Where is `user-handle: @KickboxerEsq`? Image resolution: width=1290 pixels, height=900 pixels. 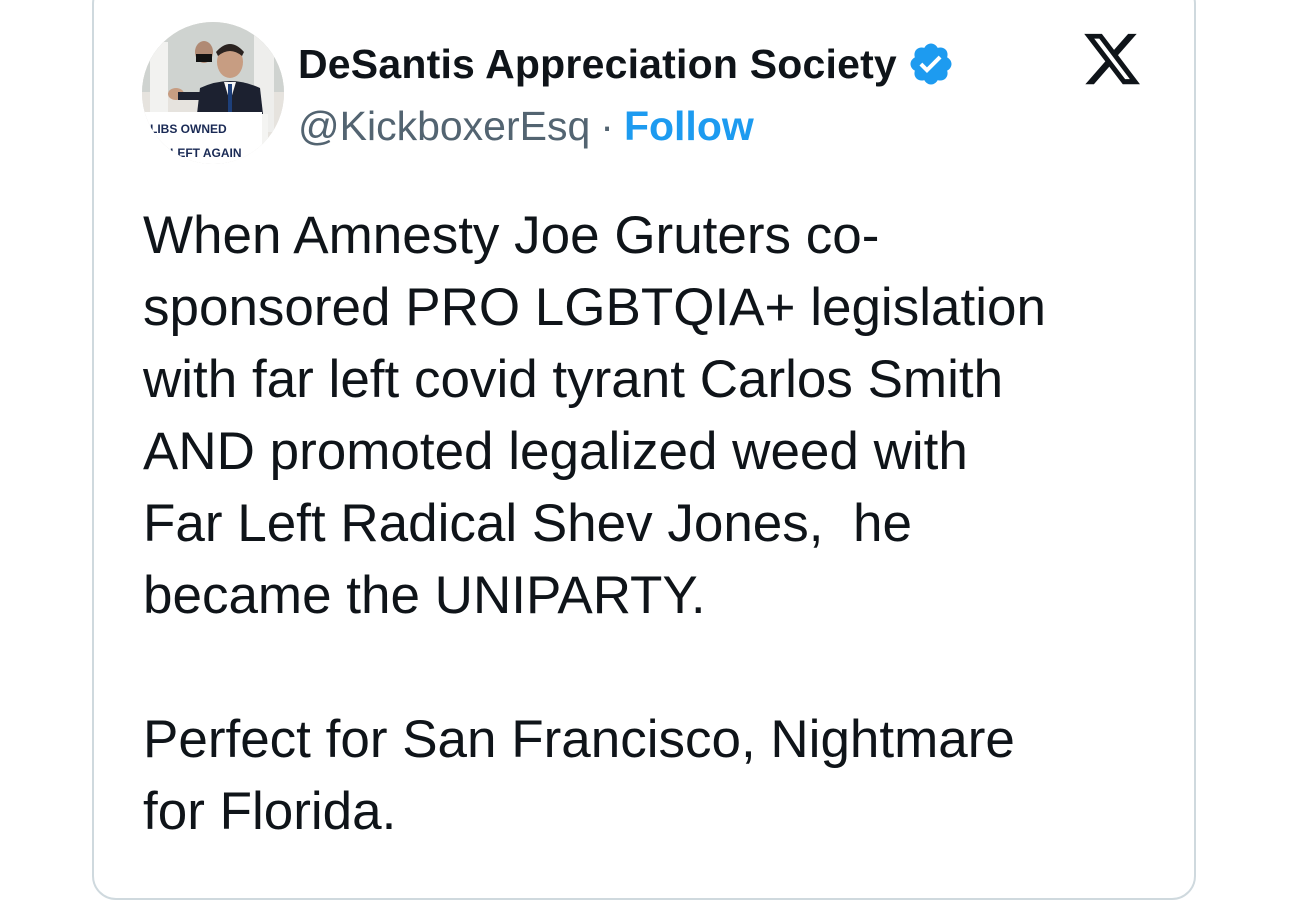 user-handle: @KickboxerEsq is located at coordinates (444, 126).